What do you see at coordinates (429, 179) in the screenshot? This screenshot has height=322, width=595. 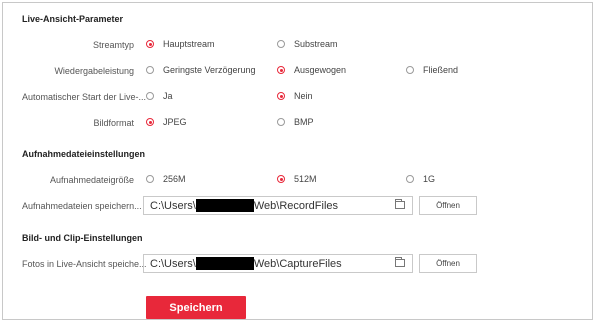 I see `radio-label: 1G` at bounding box center [429, 179].